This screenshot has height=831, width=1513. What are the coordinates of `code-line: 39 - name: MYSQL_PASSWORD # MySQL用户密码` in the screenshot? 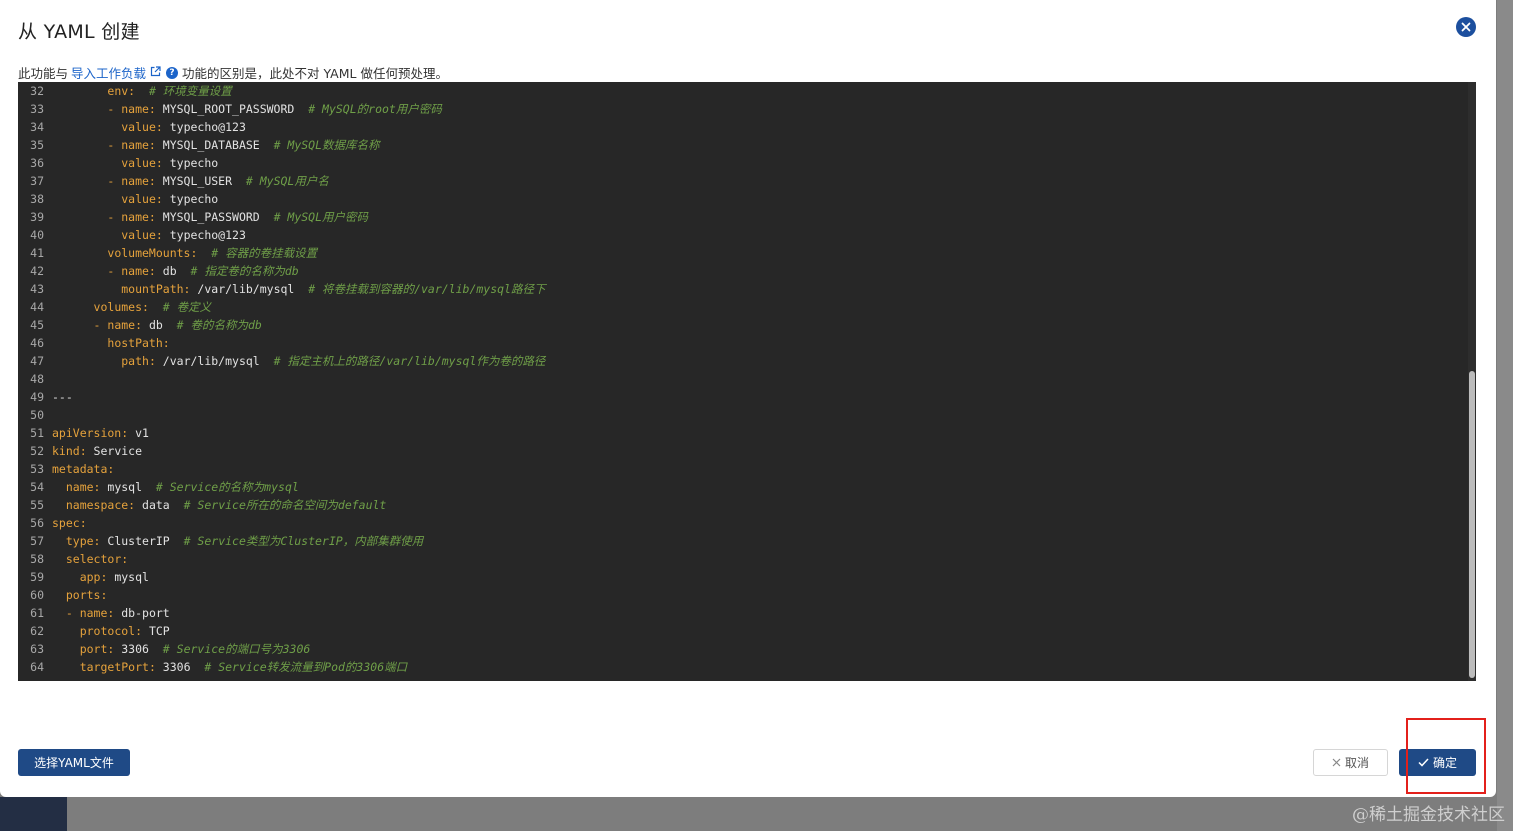 It's located at (281, 217).